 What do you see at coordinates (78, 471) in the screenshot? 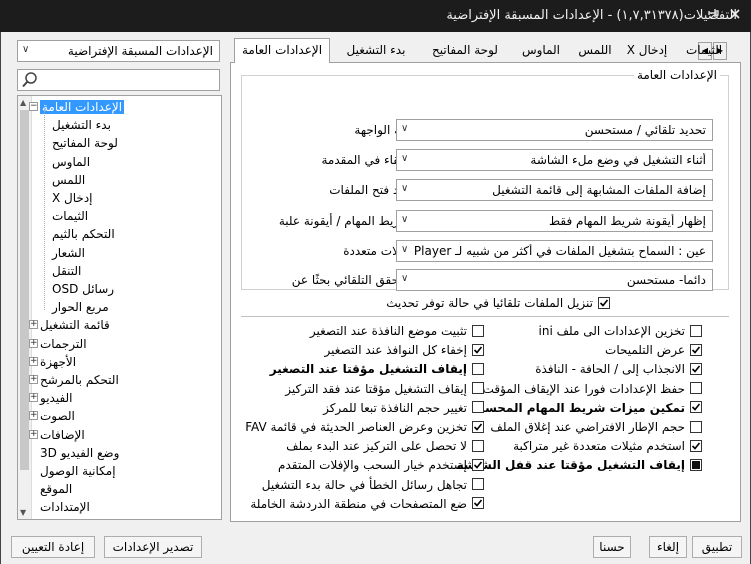
I see `tree-item: إمكانية الوصول` at bounding box center [78, 471].